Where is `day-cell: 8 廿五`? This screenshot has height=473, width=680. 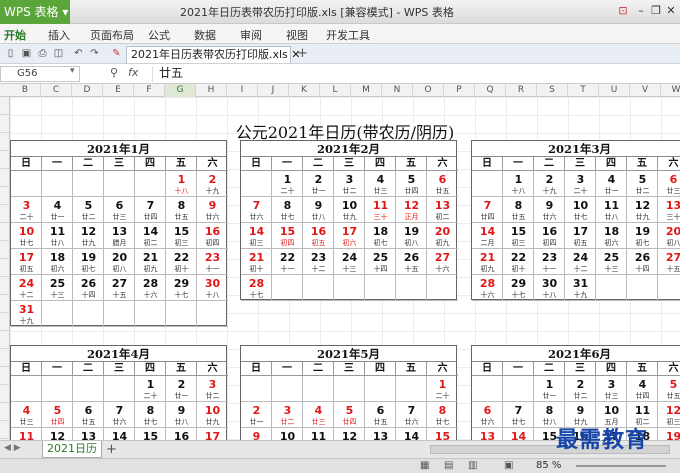
day-cell: 8 廿五 is located at coordinates (181, 210).